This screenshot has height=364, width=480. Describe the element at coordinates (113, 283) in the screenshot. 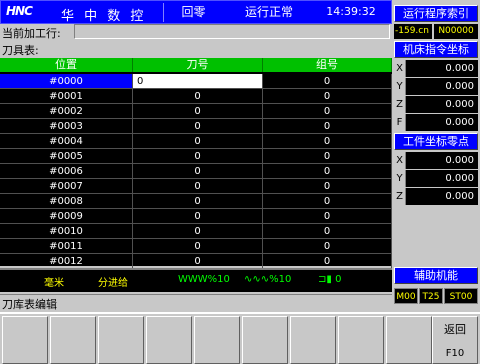

I see `feed-mode-indicator: 分进给` at that location.